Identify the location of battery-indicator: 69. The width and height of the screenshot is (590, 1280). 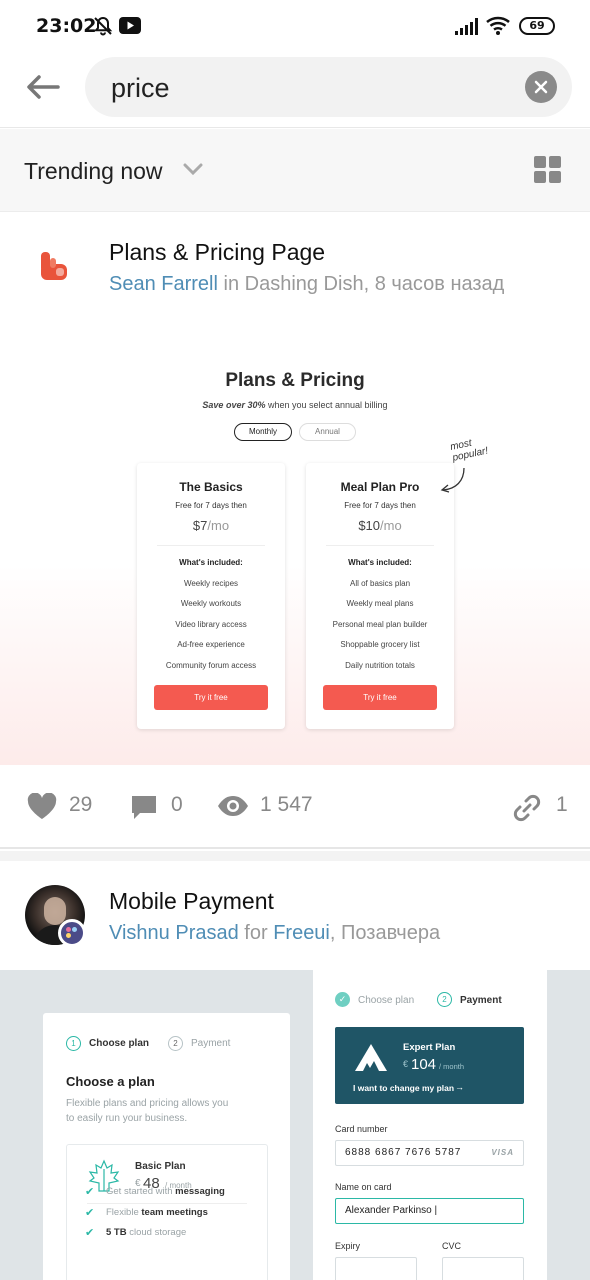
(537, 26).